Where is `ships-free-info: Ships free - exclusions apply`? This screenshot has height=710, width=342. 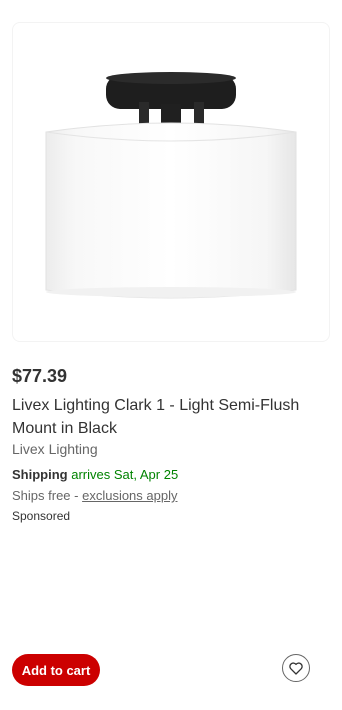
ships-free-info: Ships free - exclusions apply is located at coordinates (94, 495).